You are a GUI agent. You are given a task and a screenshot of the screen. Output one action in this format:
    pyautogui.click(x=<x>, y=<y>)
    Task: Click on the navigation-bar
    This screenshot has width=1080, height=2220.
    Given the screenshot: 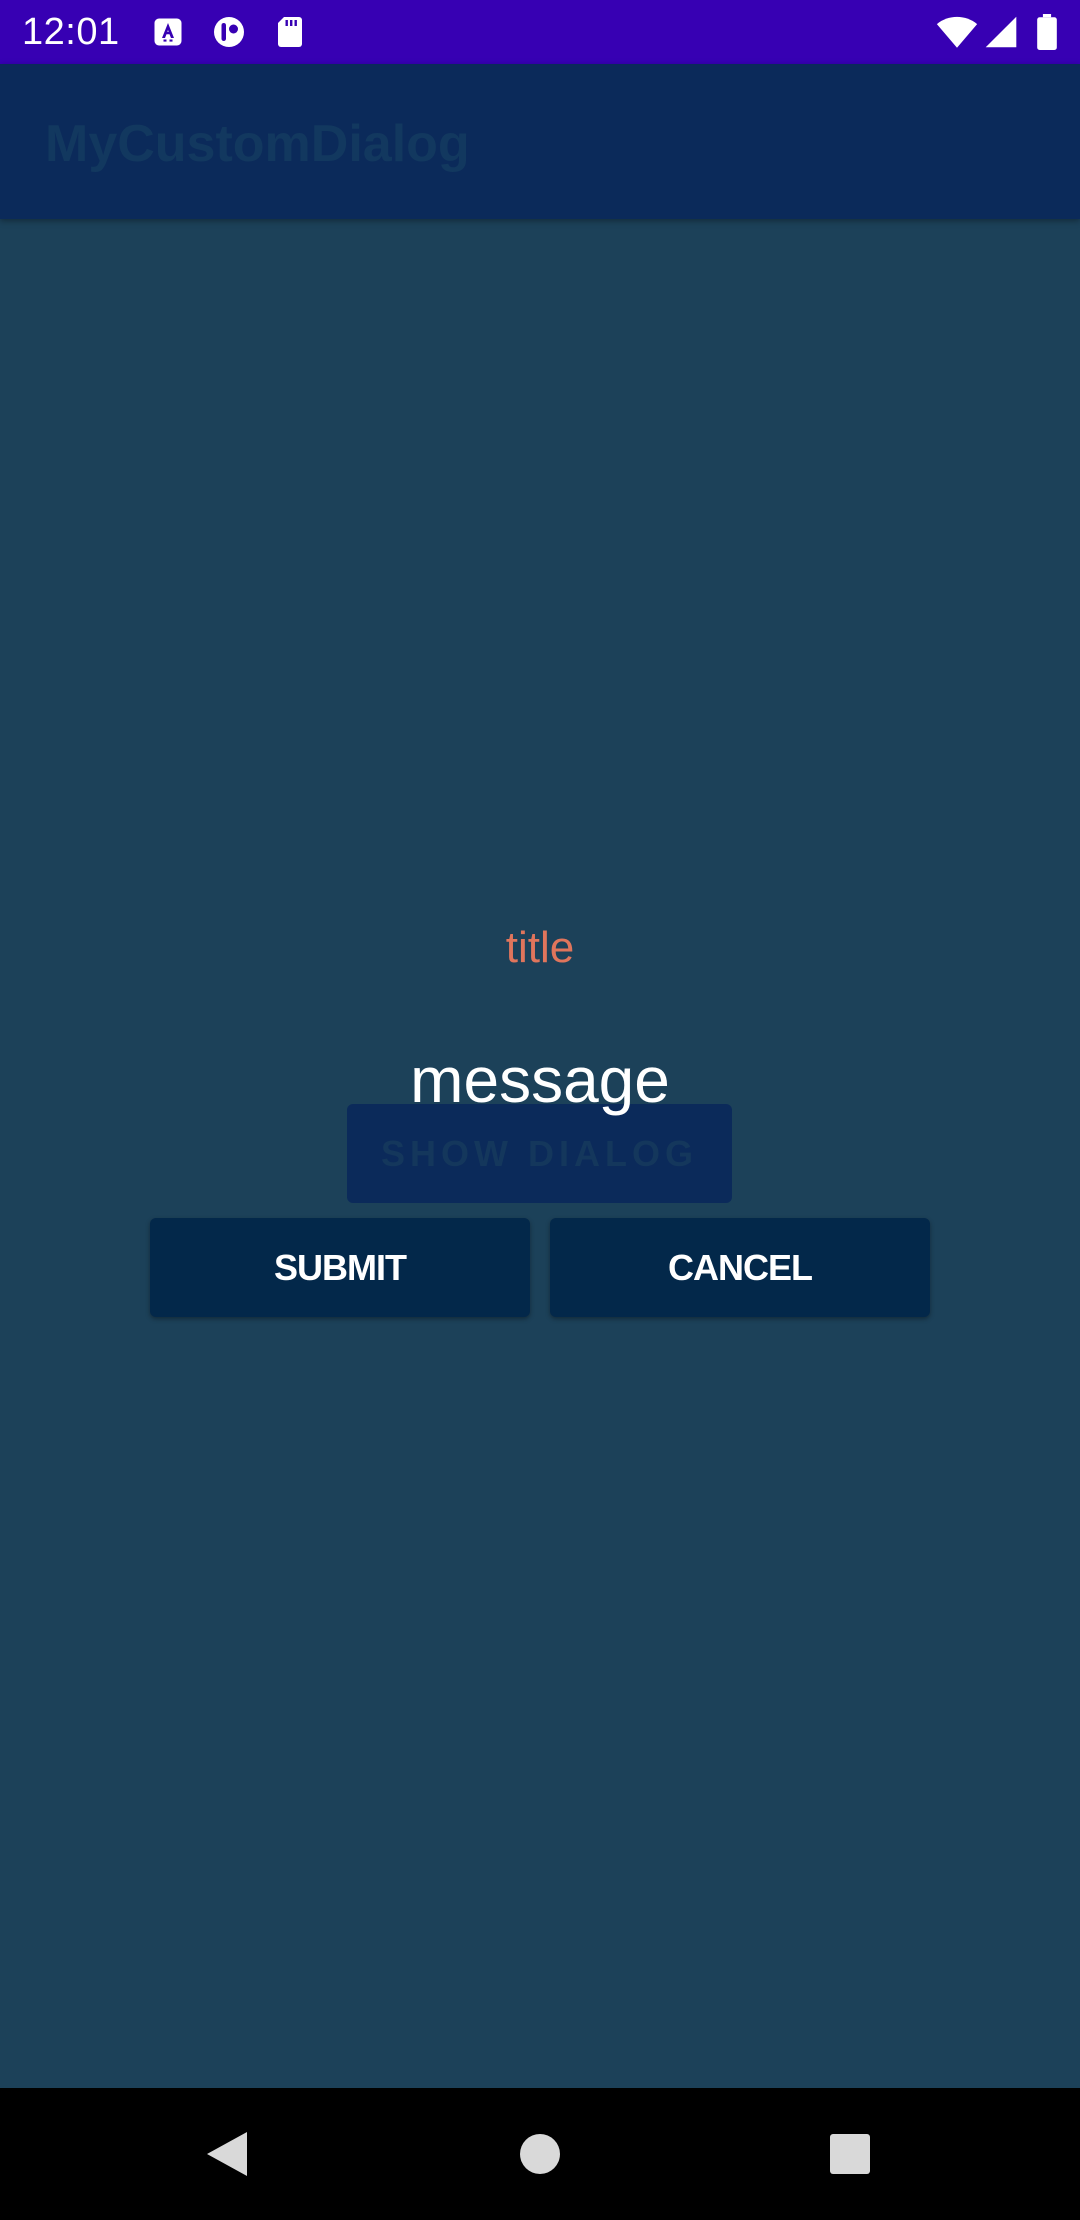 What is the action you would take?
    pyautogui.click(x=540, y=2154)
    